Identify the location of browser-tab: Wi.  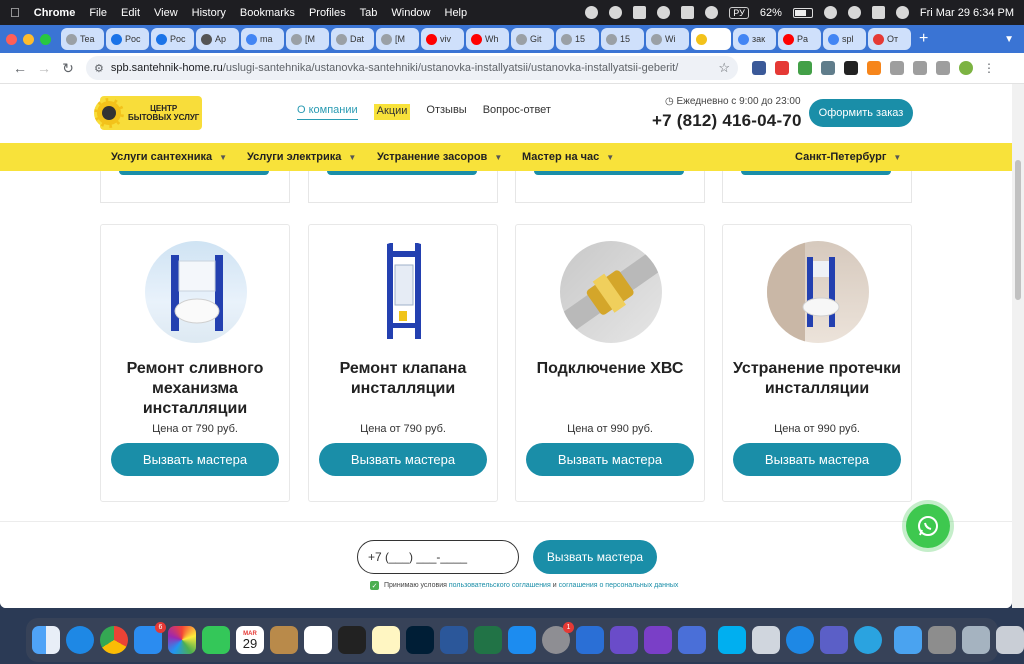
(667, 39).